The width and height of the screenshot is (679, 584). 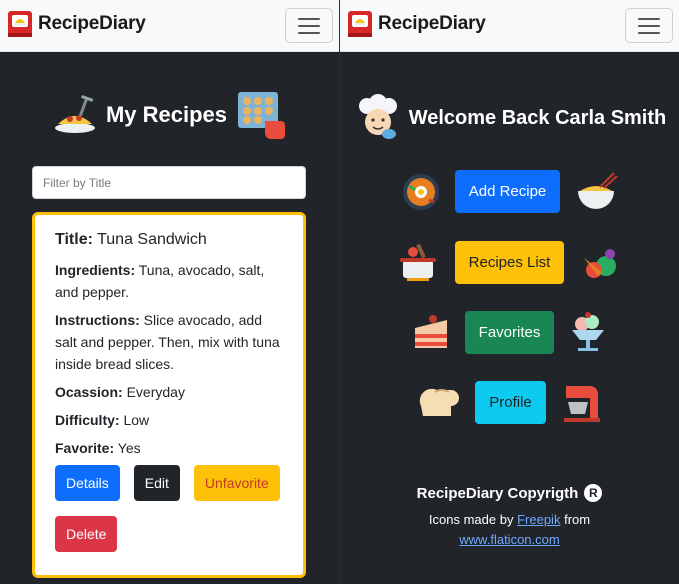 I want to click on recipe-difficulty: Difficulty: Low, so click(x=169, y=420).